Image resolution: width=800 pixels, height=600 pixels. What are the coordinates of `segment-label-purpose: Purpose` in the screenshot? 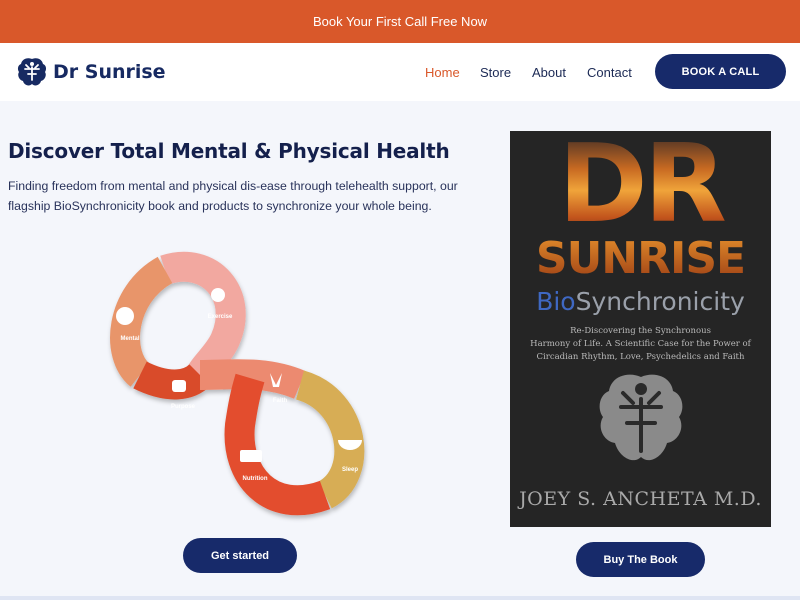 It's located at (183, 407).